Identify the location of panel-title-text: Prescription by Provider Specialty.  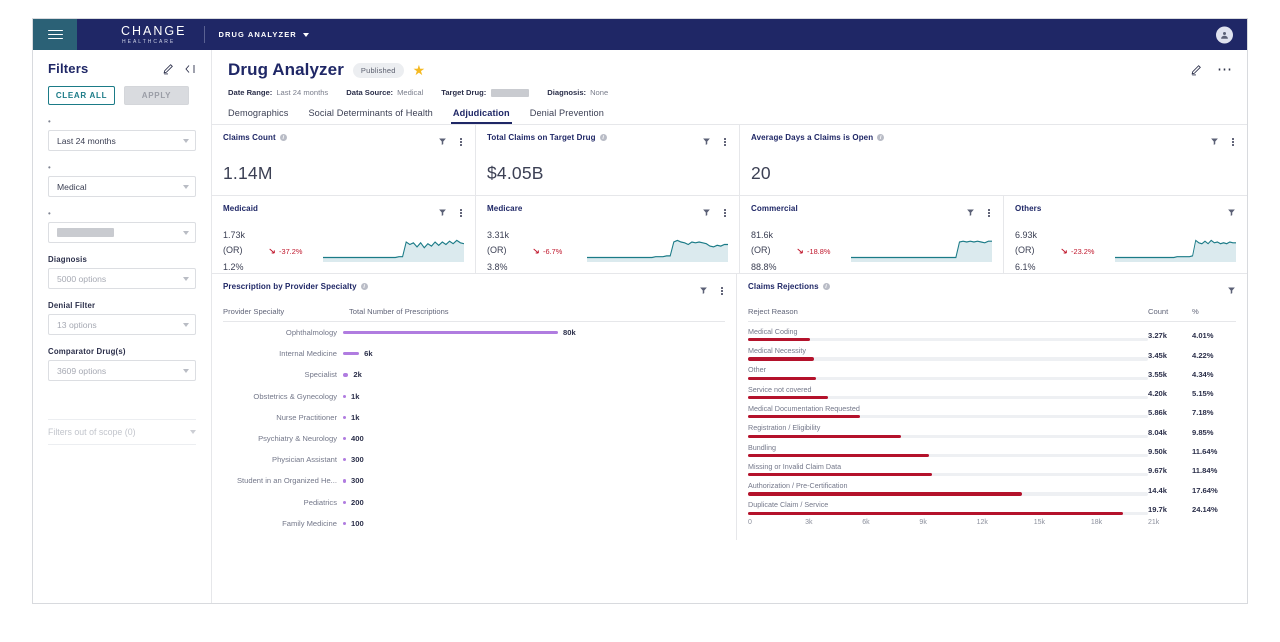
(290, 286).